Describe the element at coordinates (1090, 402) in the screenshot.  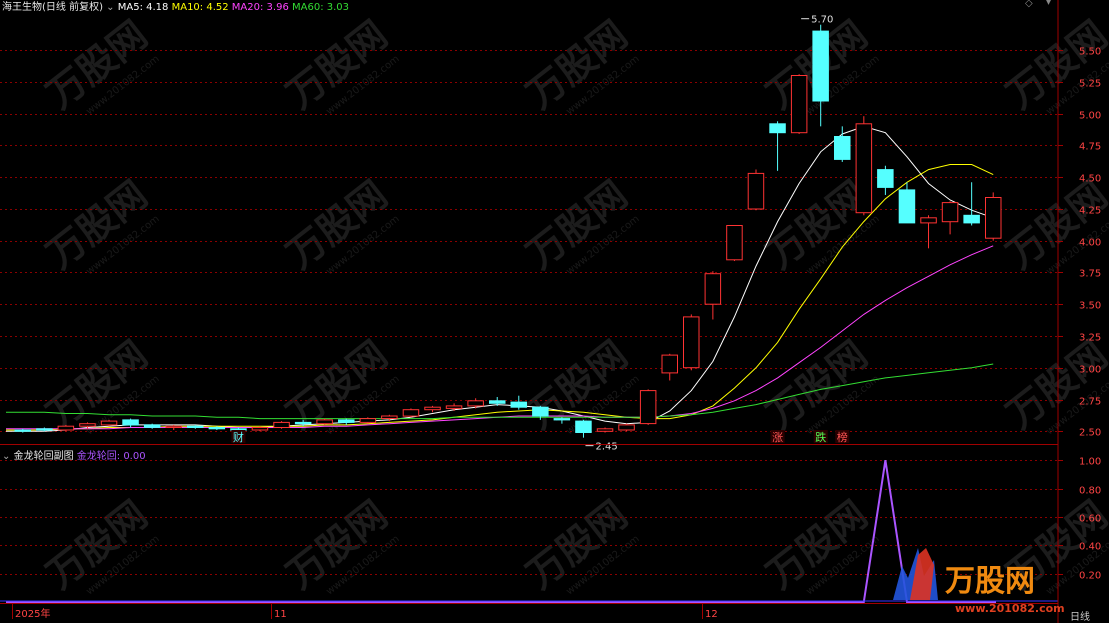
I see `y-tick-label: 2.75` at that location.